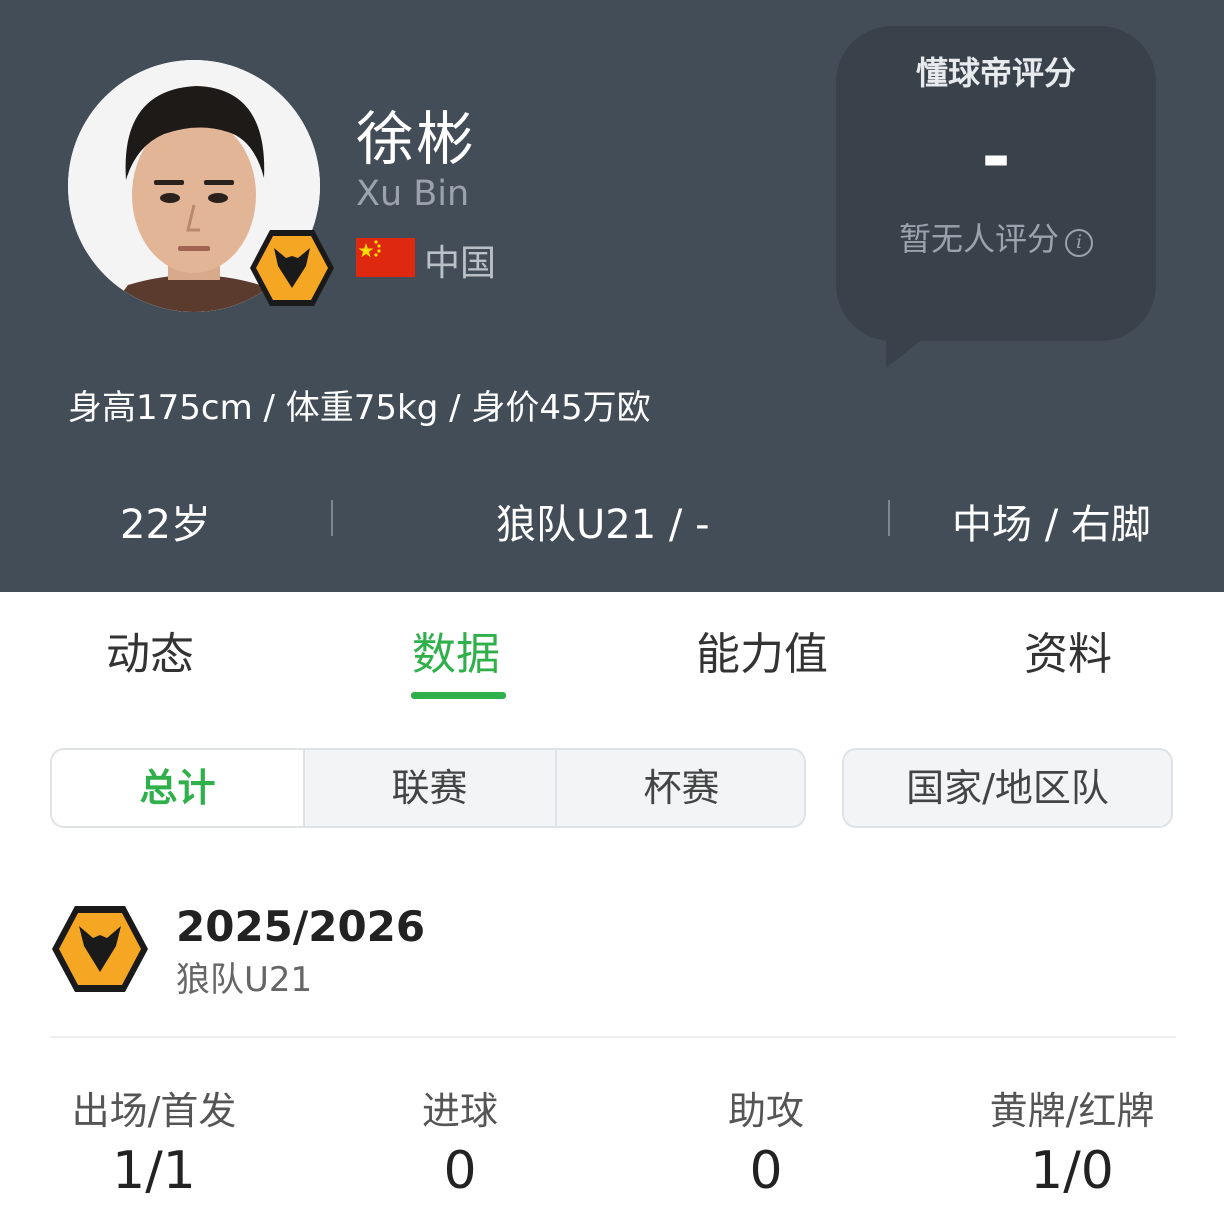 Image resolution: width=1224 pixels, height=1230 pixels. What do you see at coordinates (978, 239) in the screenshot?
I see `rating-note-text: 暂无人评分` at bounding box center [978, 239].